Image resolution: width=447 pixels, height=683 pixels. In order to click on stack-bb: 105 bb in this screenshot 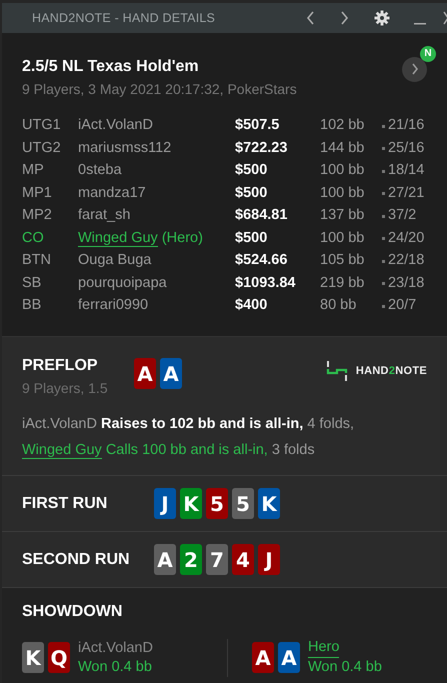, I will do `click(343, 260)`.